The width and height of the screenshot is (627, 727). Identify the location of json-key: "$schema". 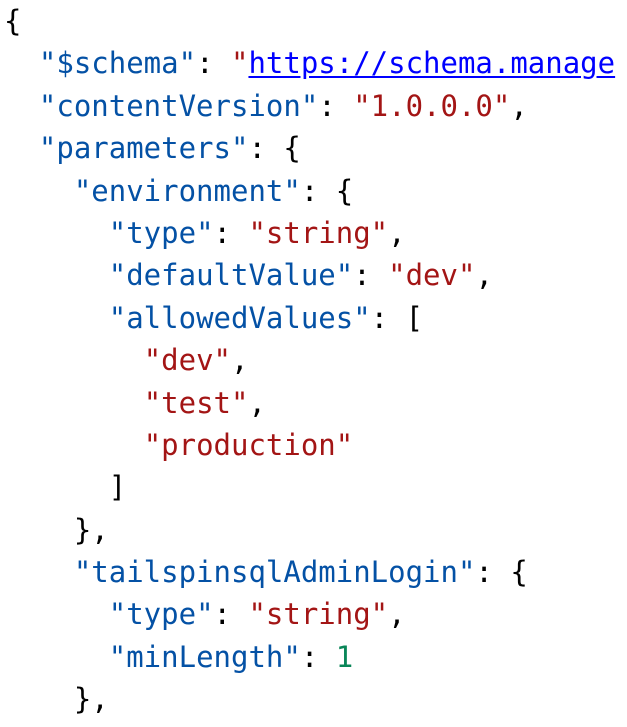
(117, 63).